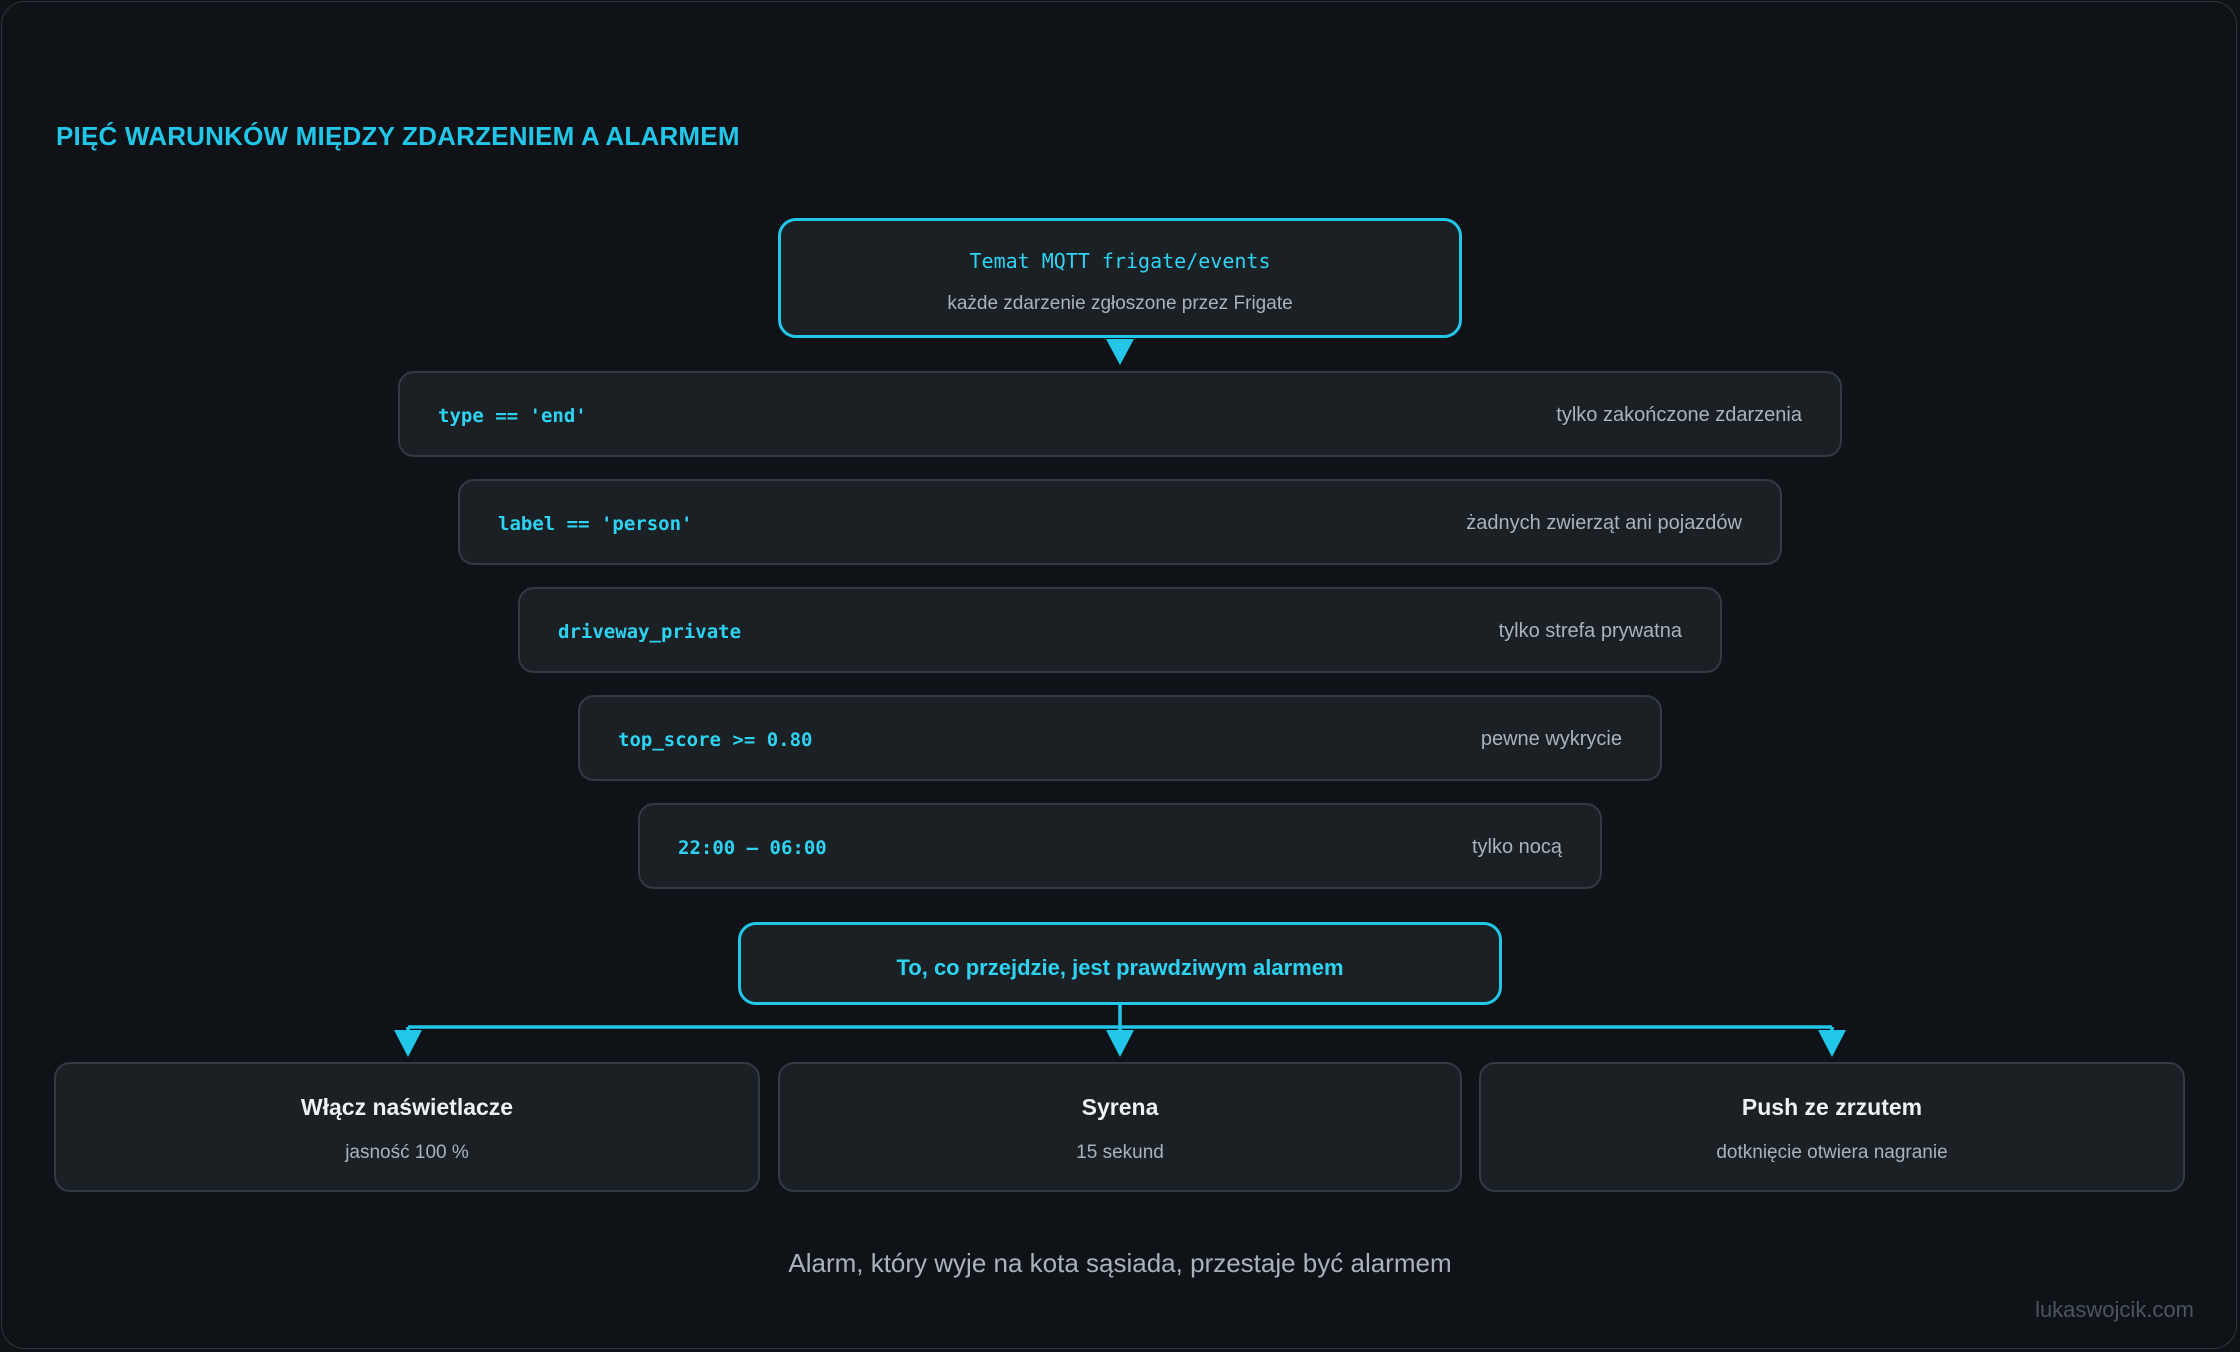 This screenshot has width=2240, height=1352. I want to click on source-subtitle: każde zdarzenie zgłoszone przez Frigate, so click(1120, 303).